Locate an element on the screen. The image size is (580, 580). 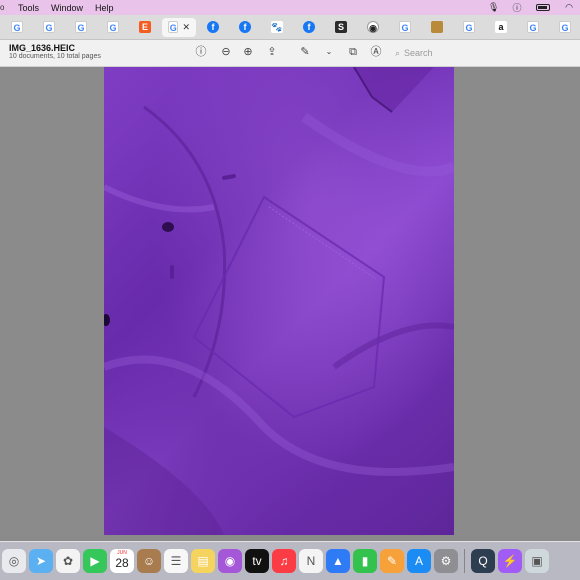
app-glyph: ▤ is located at coordinates (203, 561).